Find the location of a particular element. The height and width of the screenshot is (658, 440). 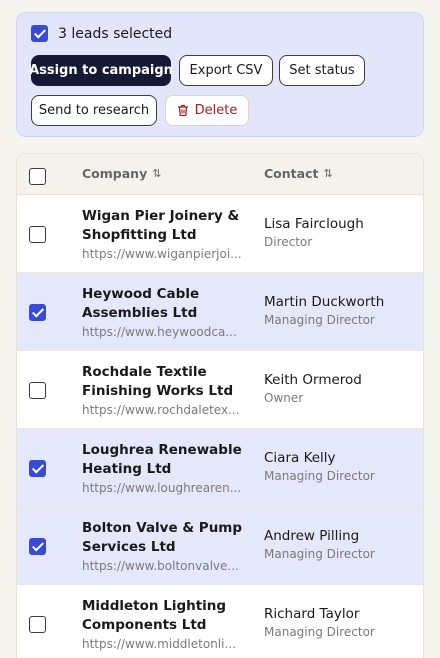

export-csv-button: Export CSV is located at coordinates (226, 70).